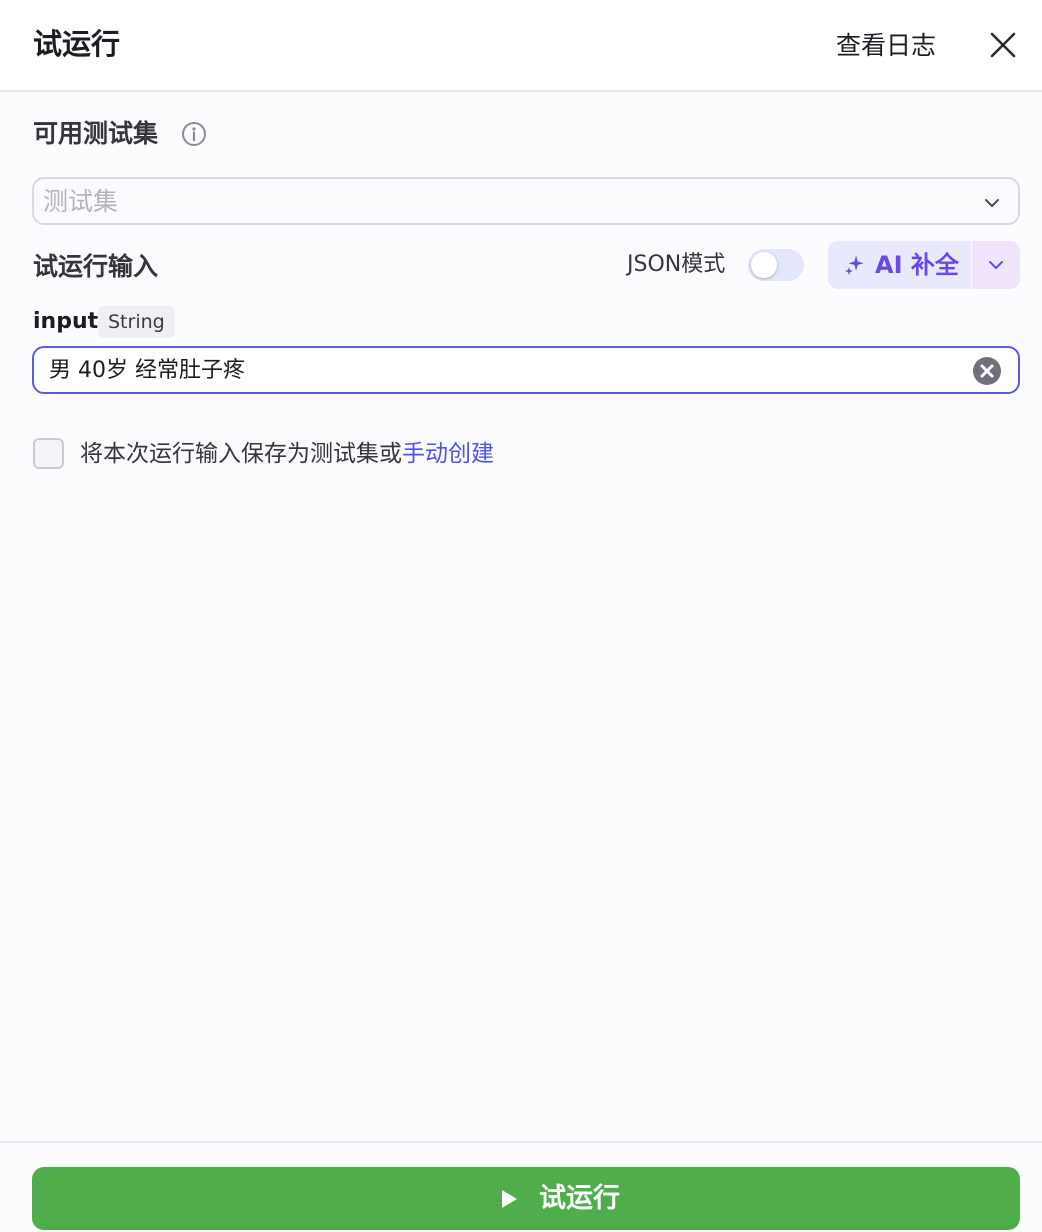  I want to click on info-icon, so click(194, 134).